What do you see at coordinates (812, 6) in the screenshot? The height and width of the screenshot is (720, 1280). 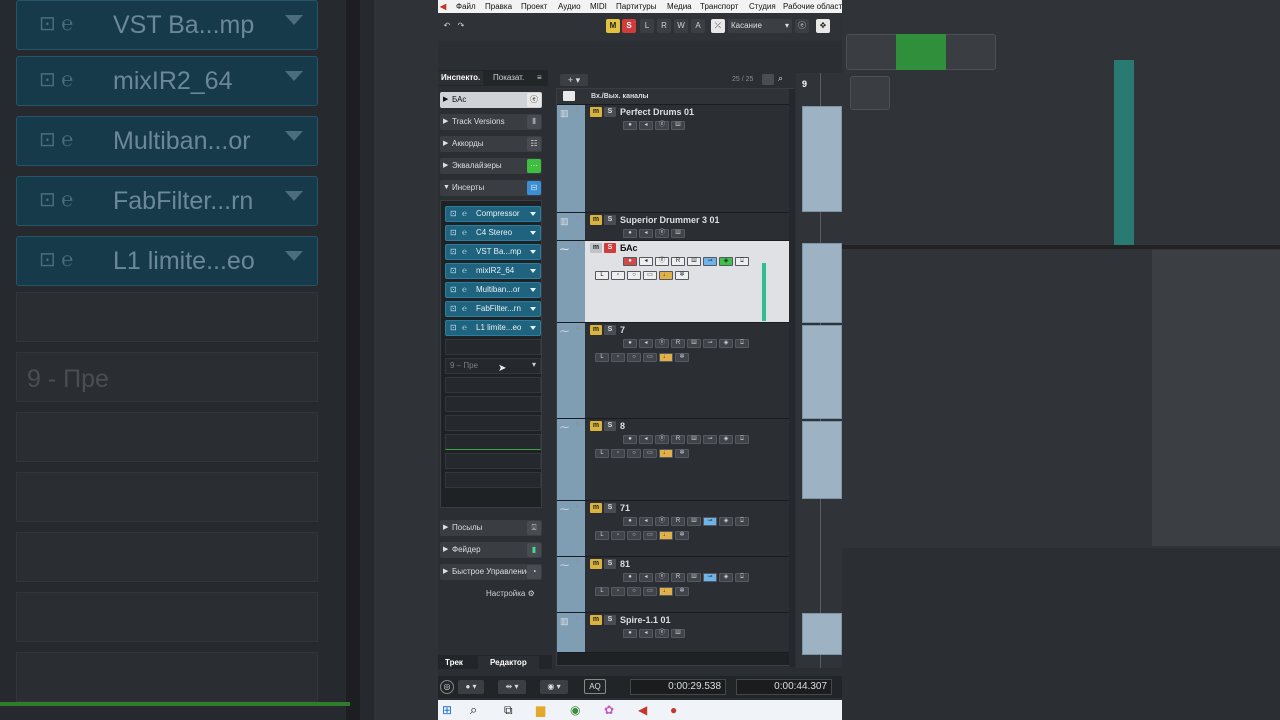 I see `menu-workspaces: Рабочие област` at bounding box center [812, 6].